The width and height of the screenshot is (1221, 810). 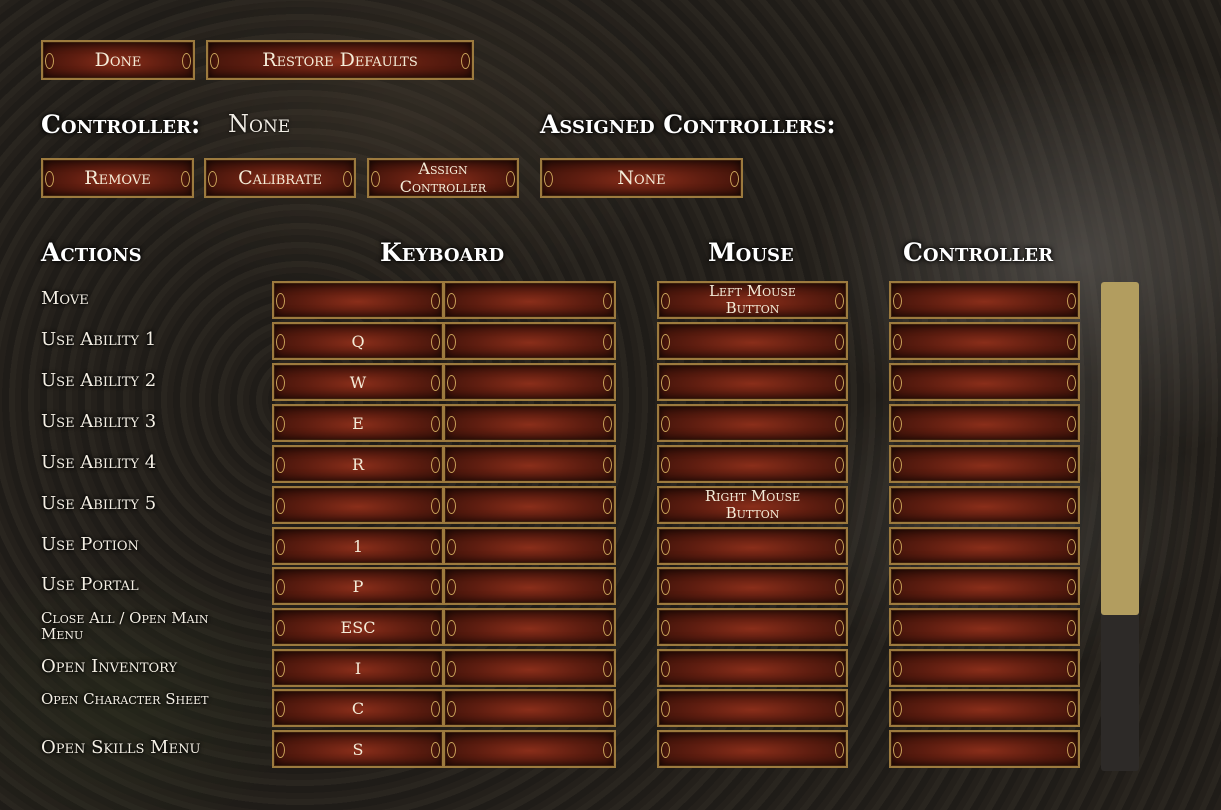 I want to click on keyboard-primary-binding: C, so click(x=358, y=708).